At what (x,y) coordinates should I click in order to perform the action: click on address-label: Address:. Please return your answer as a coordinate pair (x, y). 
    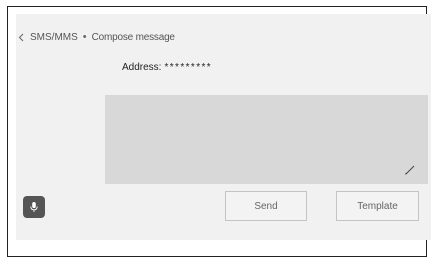
    Looking at the image, I should click on (142, 67).